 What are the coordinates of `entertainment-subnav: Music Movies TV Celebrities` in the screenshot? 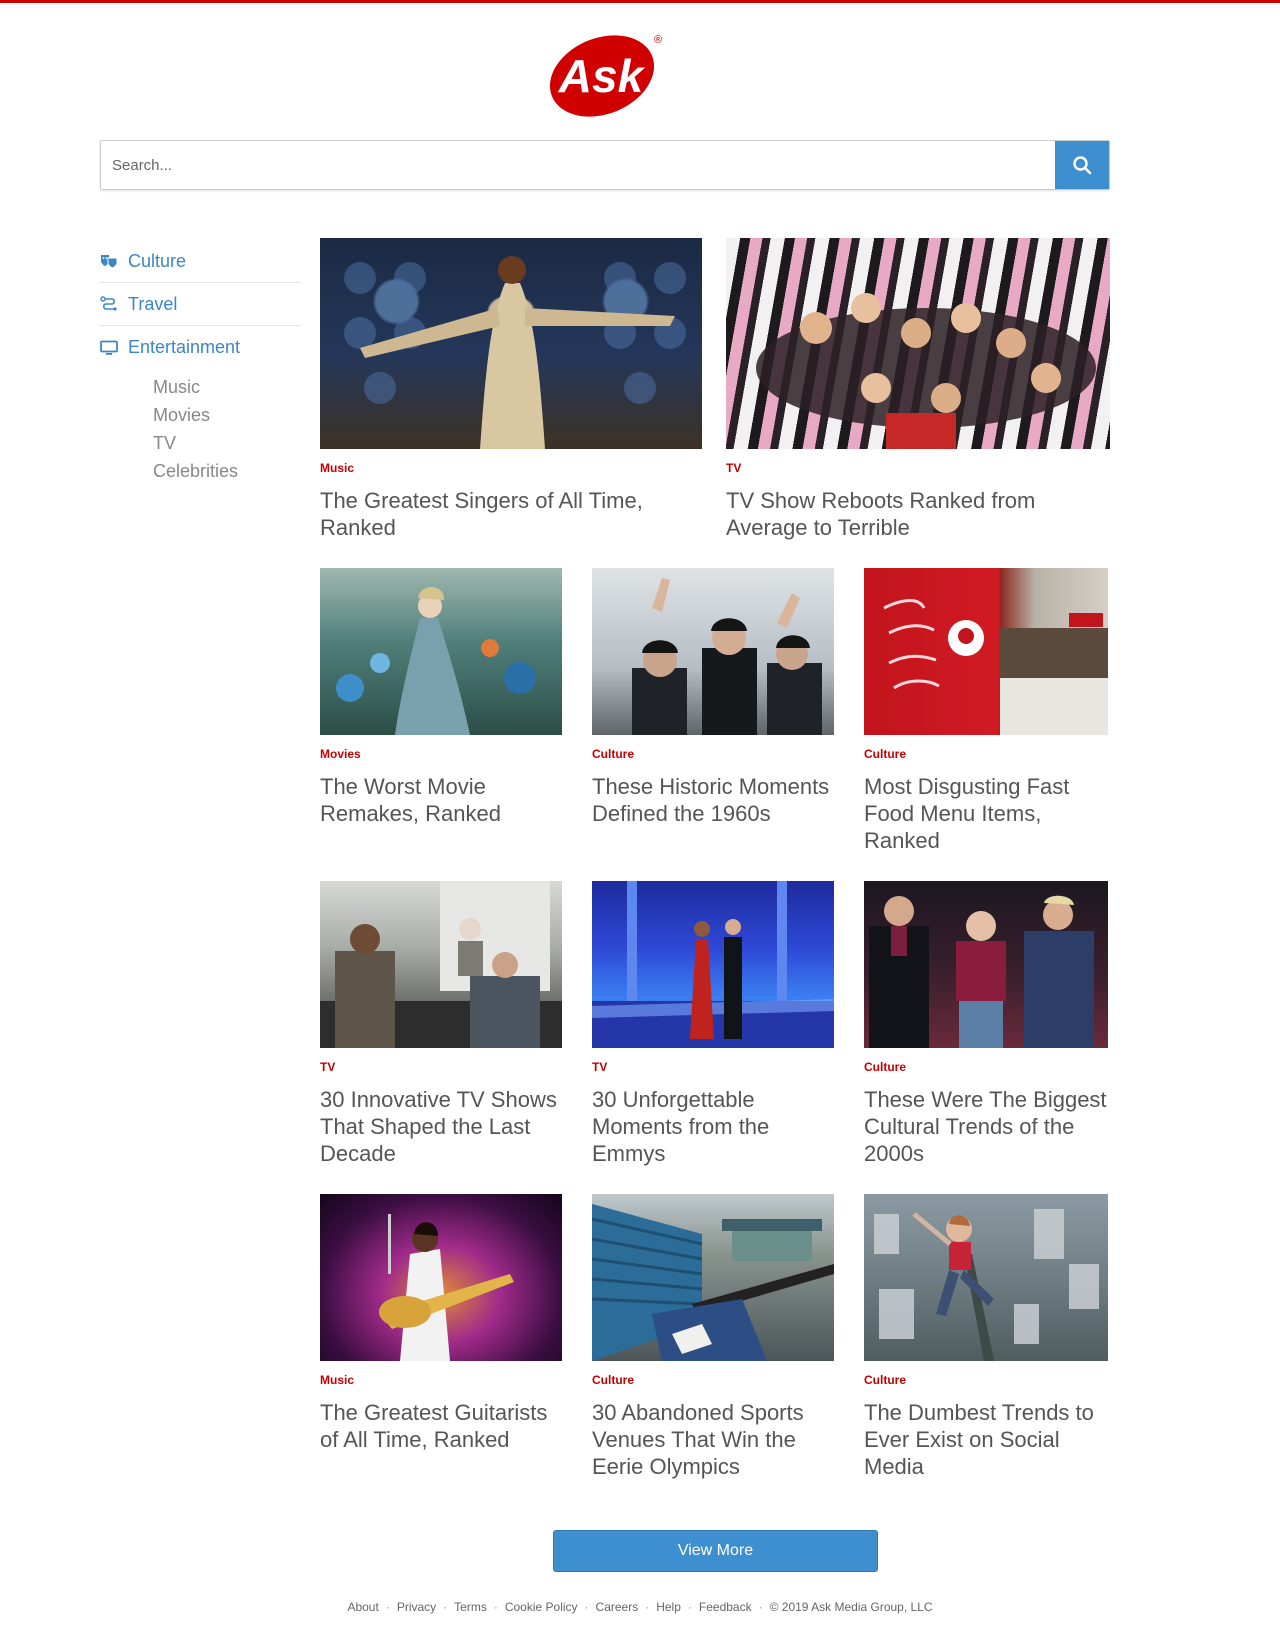 It's located at (226, 429).